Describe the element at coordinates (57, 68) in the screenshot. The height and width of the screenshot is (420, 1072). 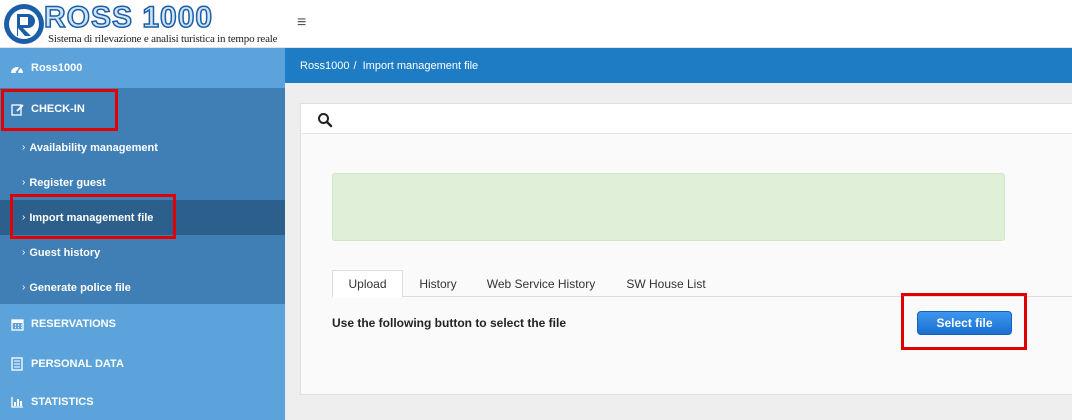
I see `sidebar-item-label: Ross1000` at that location.